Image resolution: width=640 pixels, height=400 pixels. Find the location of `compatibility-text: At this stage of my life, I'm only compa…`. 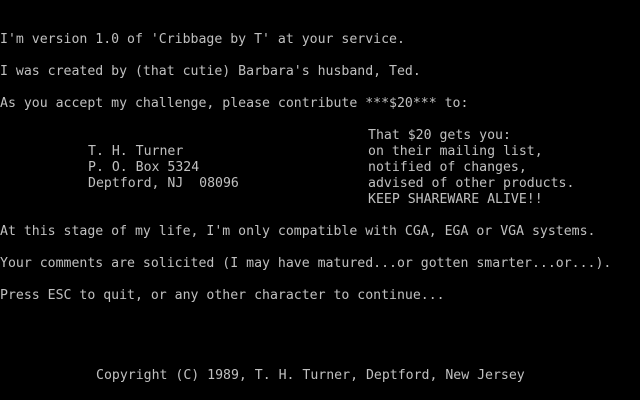

compatibility-text: At this stage of my life, I'm only compa… is located at coordinates (298, 231).